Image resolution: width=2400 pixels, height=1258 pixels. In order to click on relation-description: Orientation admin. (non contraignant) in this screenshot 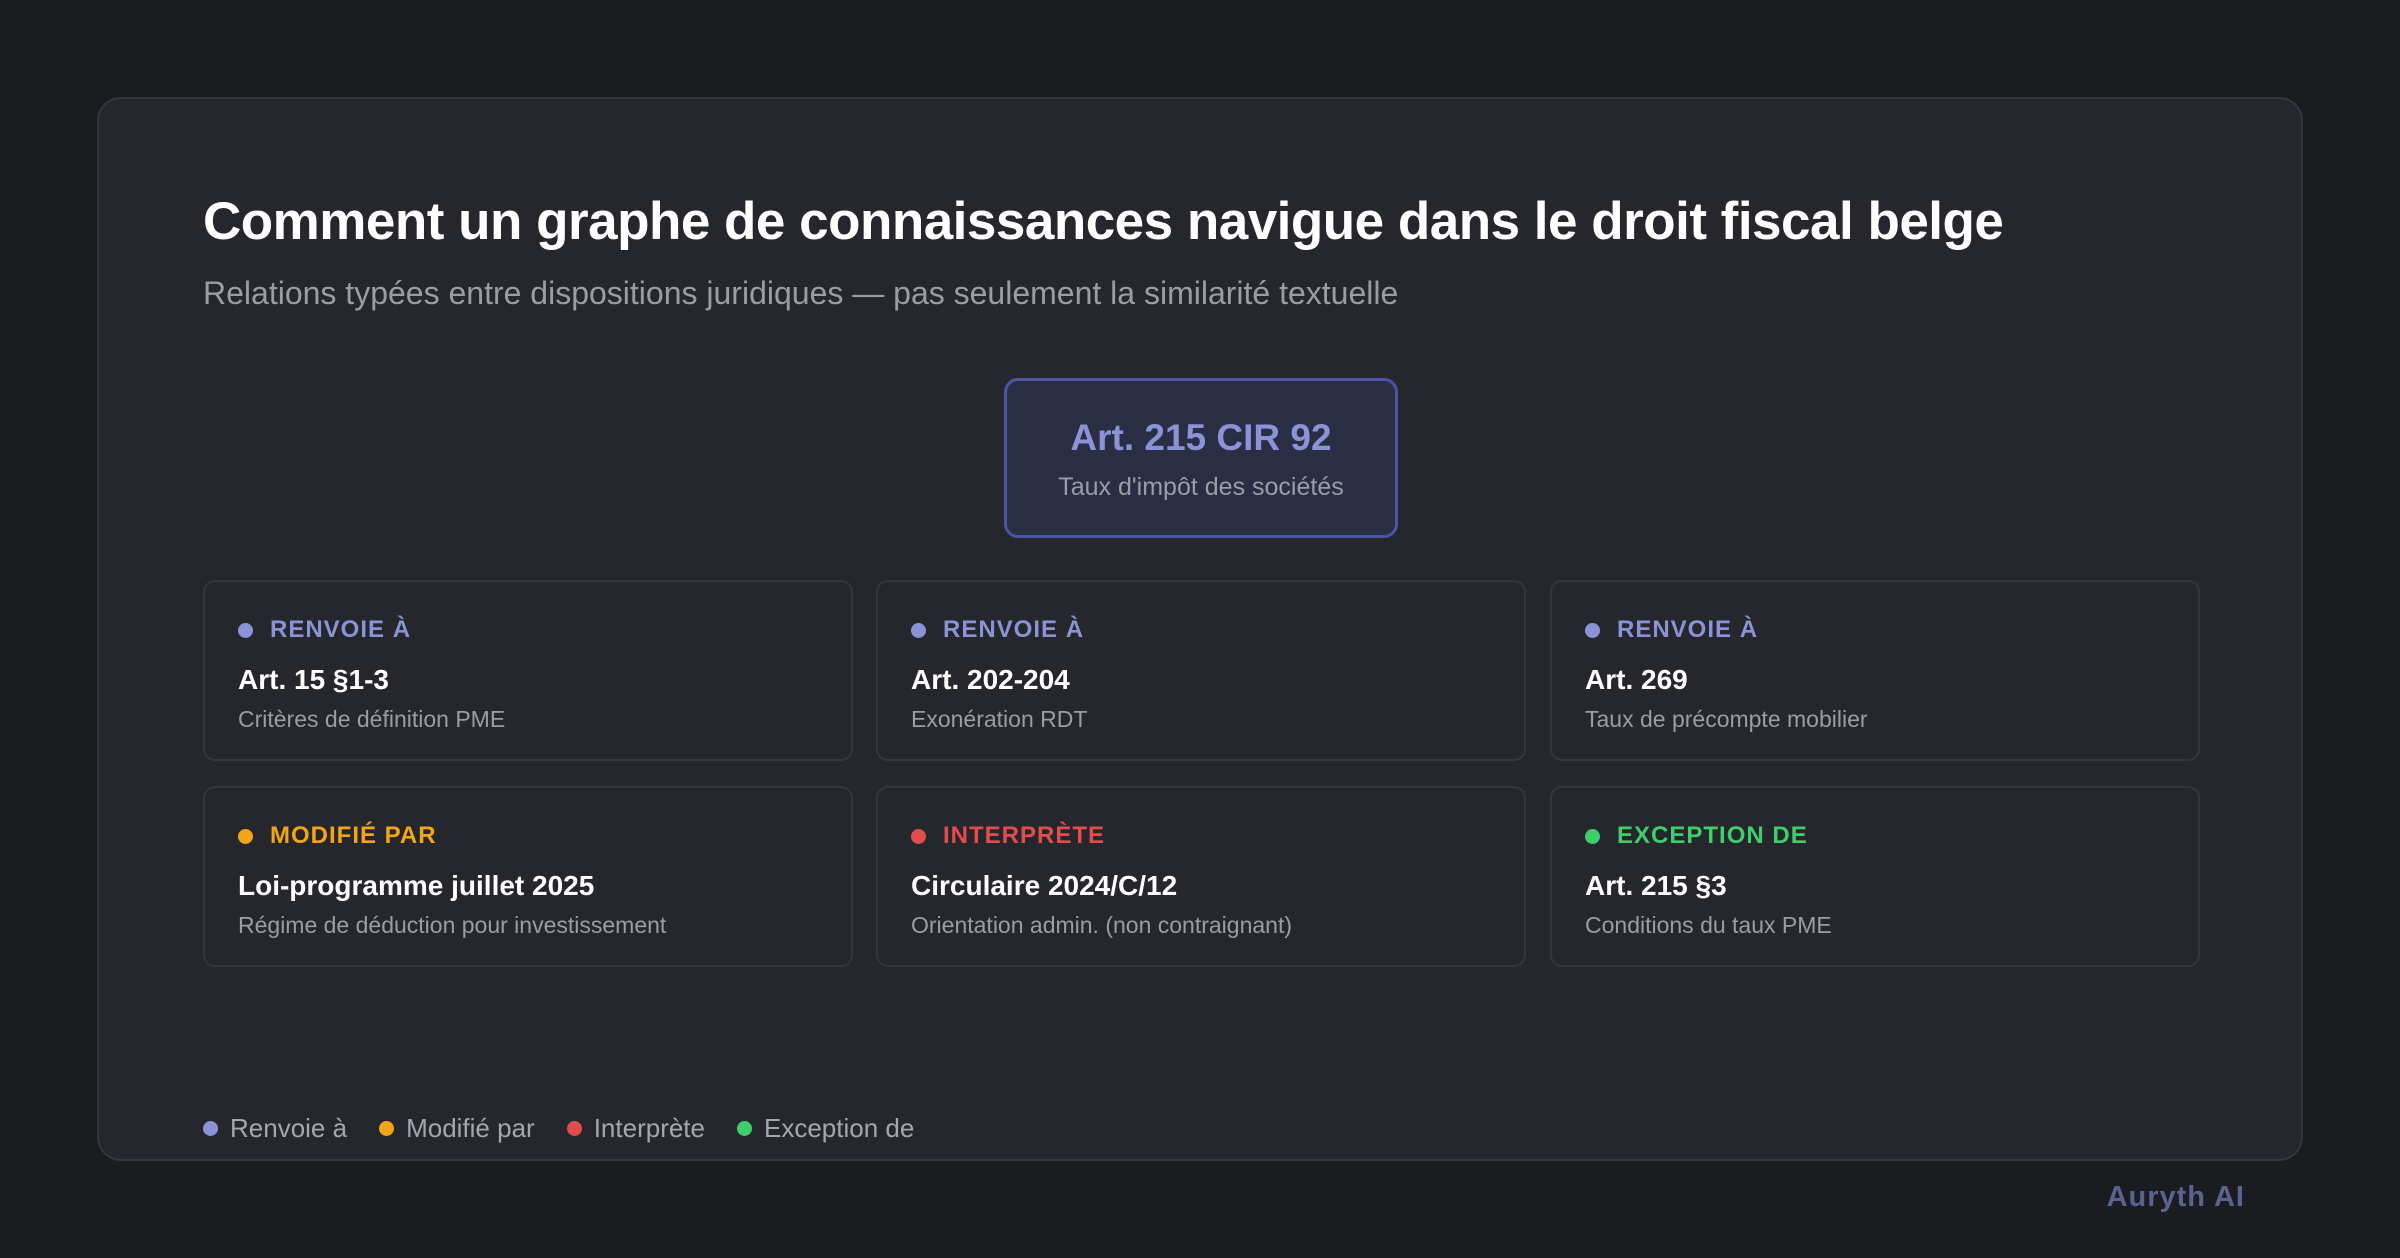, I will do `click(1101, 925)`.